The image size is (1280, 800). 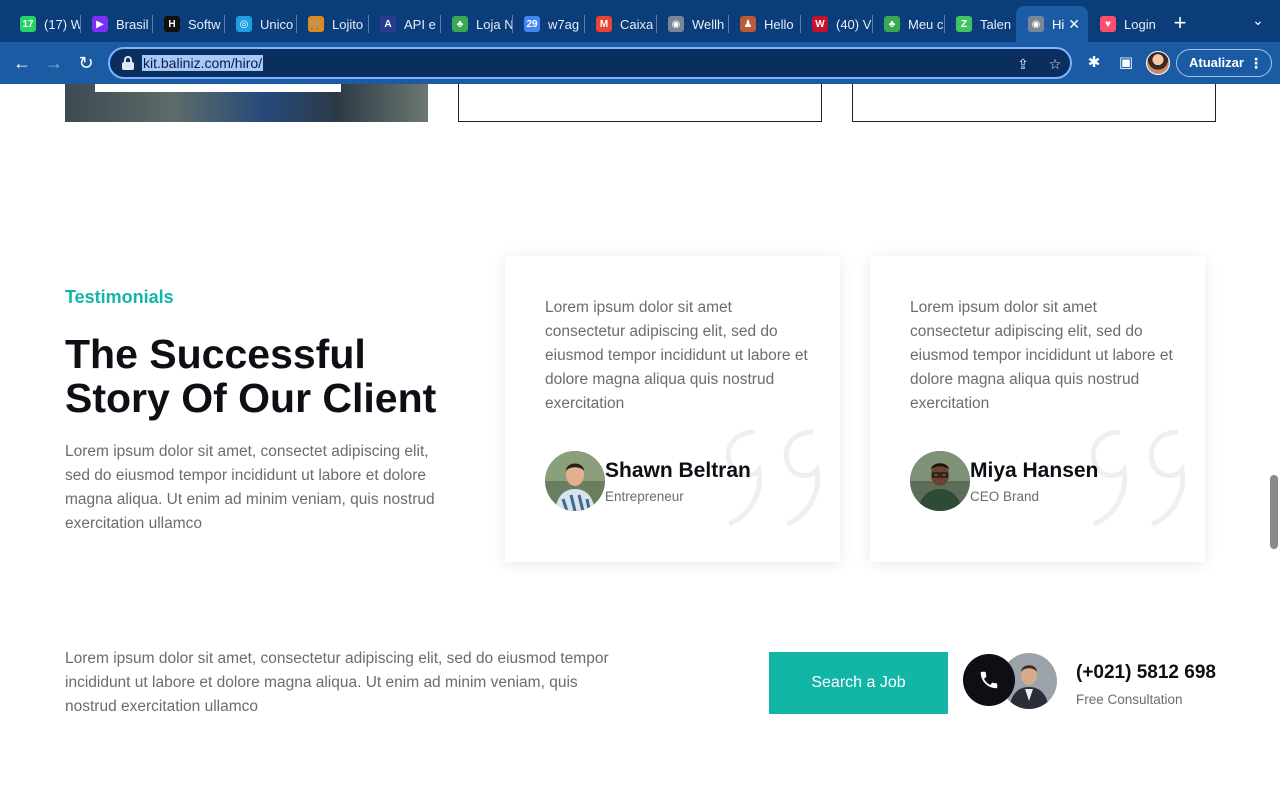 I want to click on new-tab-button: +, so click(x=1180, y=24).